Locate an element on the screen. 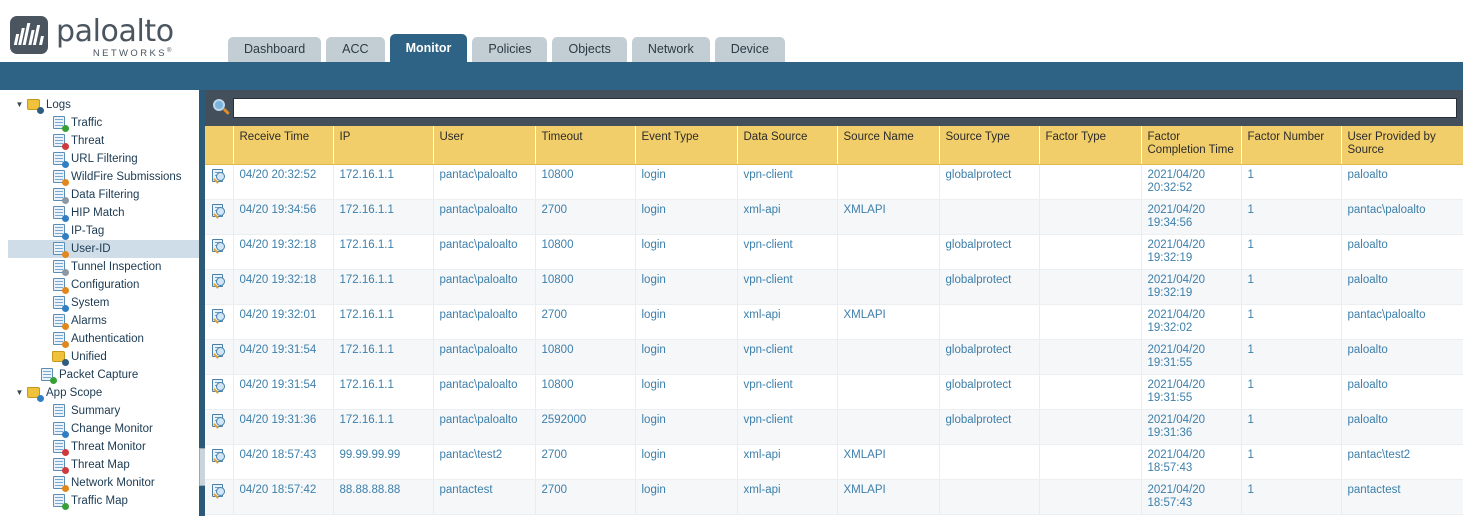 This screenshot has height=516, width=1463. sidebar-item-url-filtering: URL Filtering is located at coordinates (106, 159).